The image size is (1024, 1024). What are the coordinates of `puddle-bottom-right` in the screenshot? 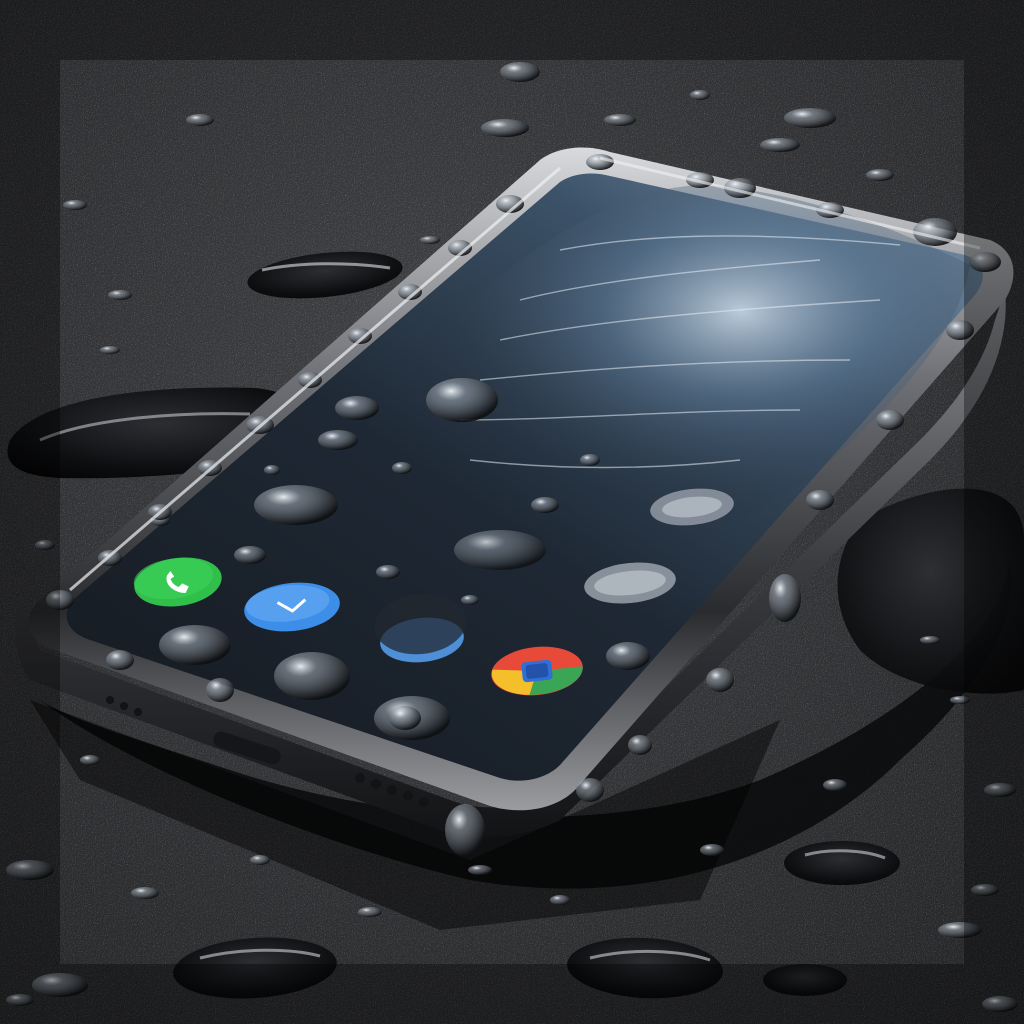 It's located at (842, 863).